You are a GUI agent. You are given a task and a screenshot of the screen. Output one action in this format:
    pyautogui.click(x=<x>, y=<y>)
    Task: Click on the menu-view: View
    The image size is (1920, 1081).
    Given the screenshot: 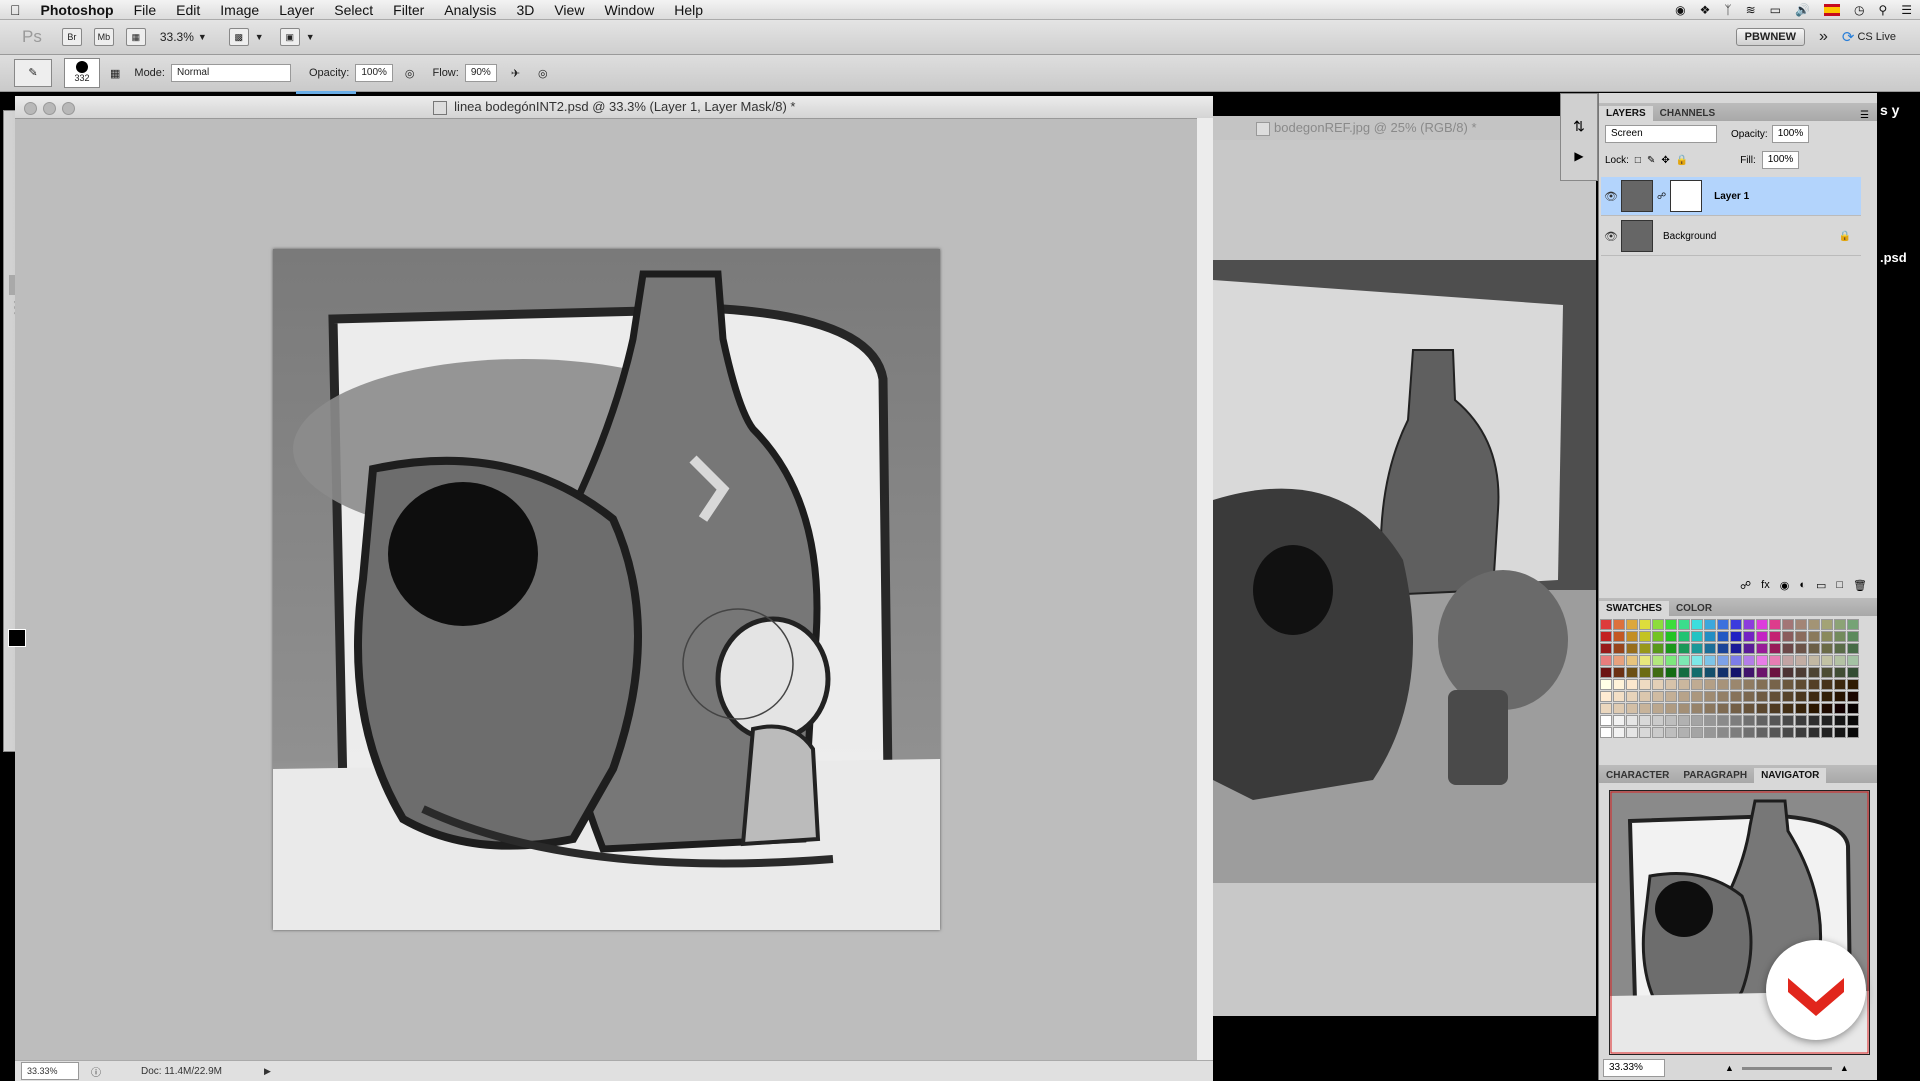 What is the action you would take?
    pyautogui.click(x=569, y=10)
    